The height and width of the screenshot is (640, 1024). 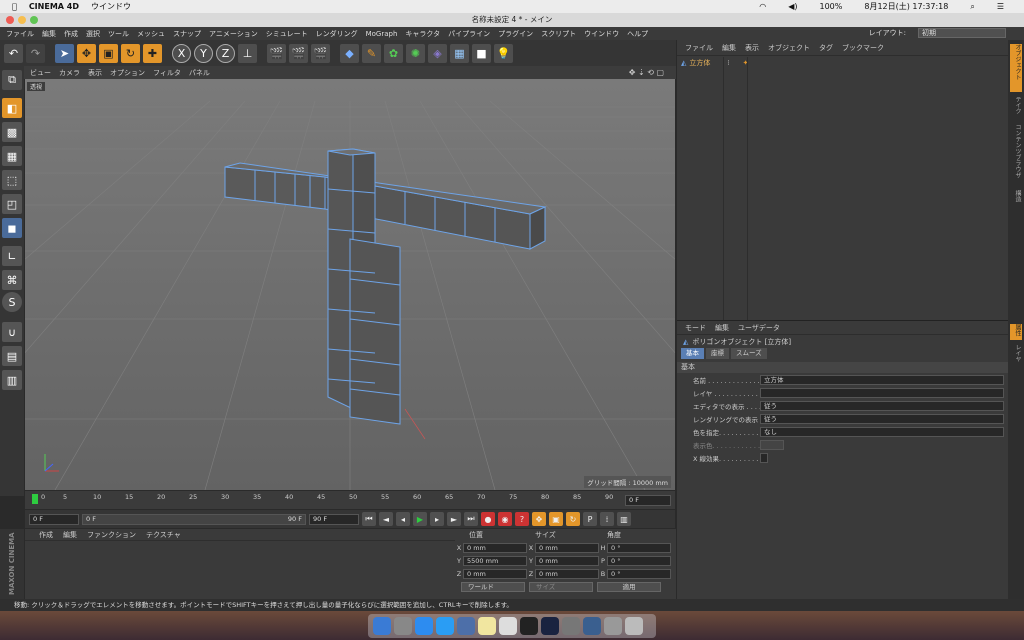 What do you see at coordinates (34, 20) in the screenshot?
I see `zoom-icon` at bounding box center [34, 20].